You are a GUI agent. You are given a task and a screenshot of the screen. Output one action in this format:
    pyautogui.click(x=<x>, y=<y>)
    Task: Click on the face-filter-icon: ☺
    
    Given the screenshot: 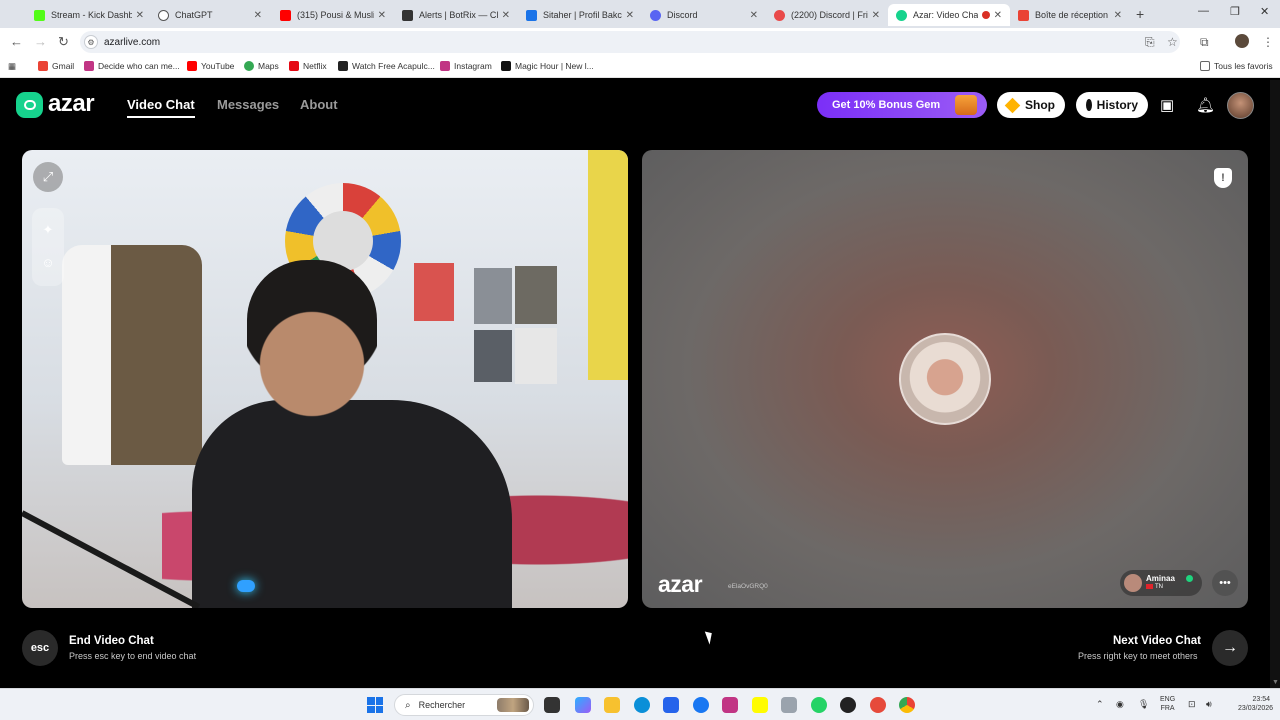 What is the action you would take?
    pyautogui.click(x=48, y=263)
    